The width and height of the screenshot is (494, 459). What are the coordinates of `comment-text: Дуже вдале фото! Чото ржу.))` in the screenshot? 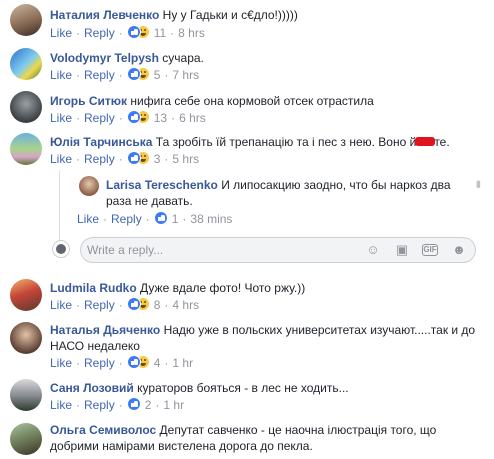 It's located at (223, 288).